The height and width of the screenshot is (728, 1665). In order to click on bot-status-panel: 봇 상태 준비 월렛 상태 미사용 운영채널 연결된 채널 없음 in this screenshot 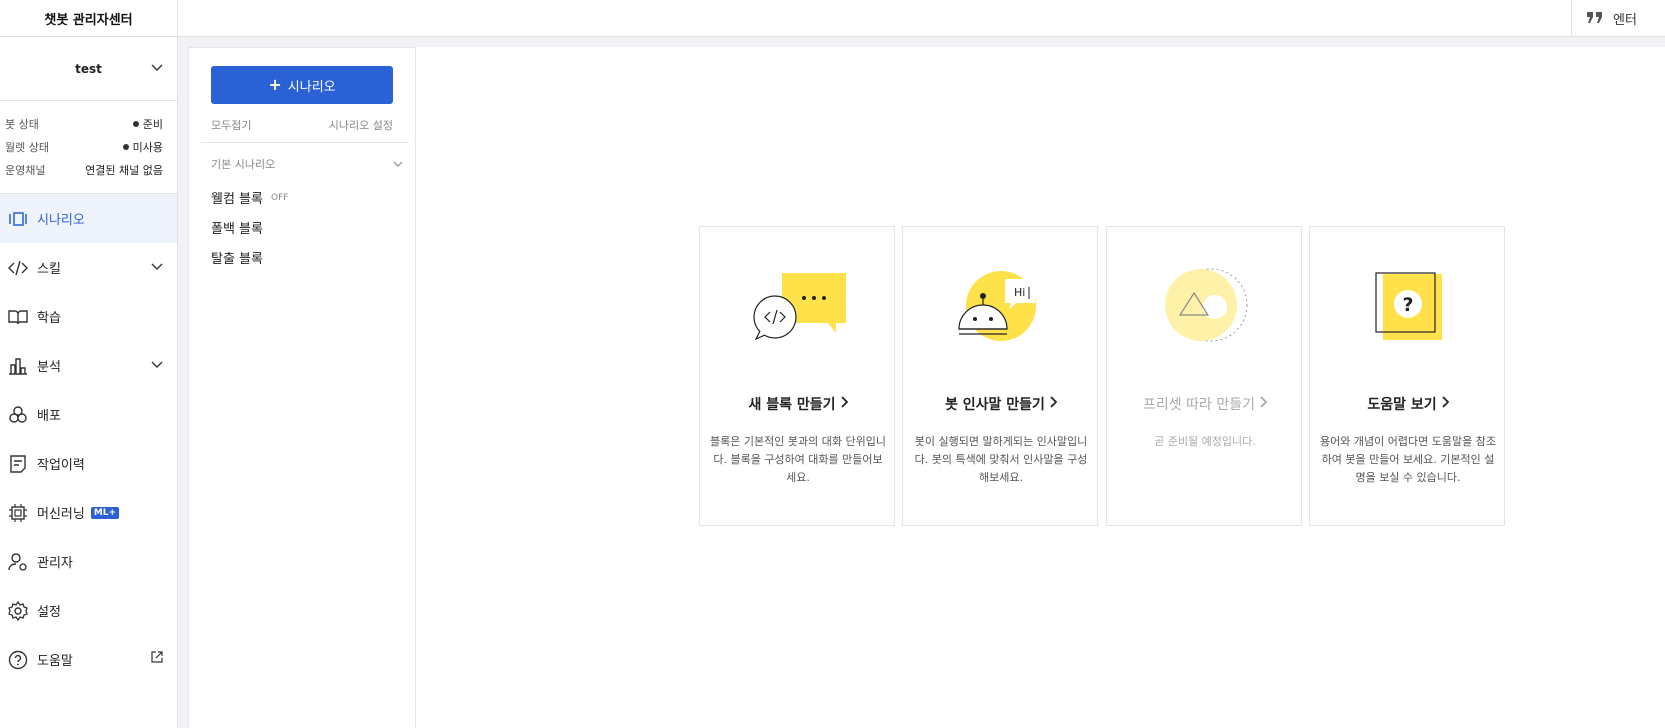, I will do `click(88, 147)`.